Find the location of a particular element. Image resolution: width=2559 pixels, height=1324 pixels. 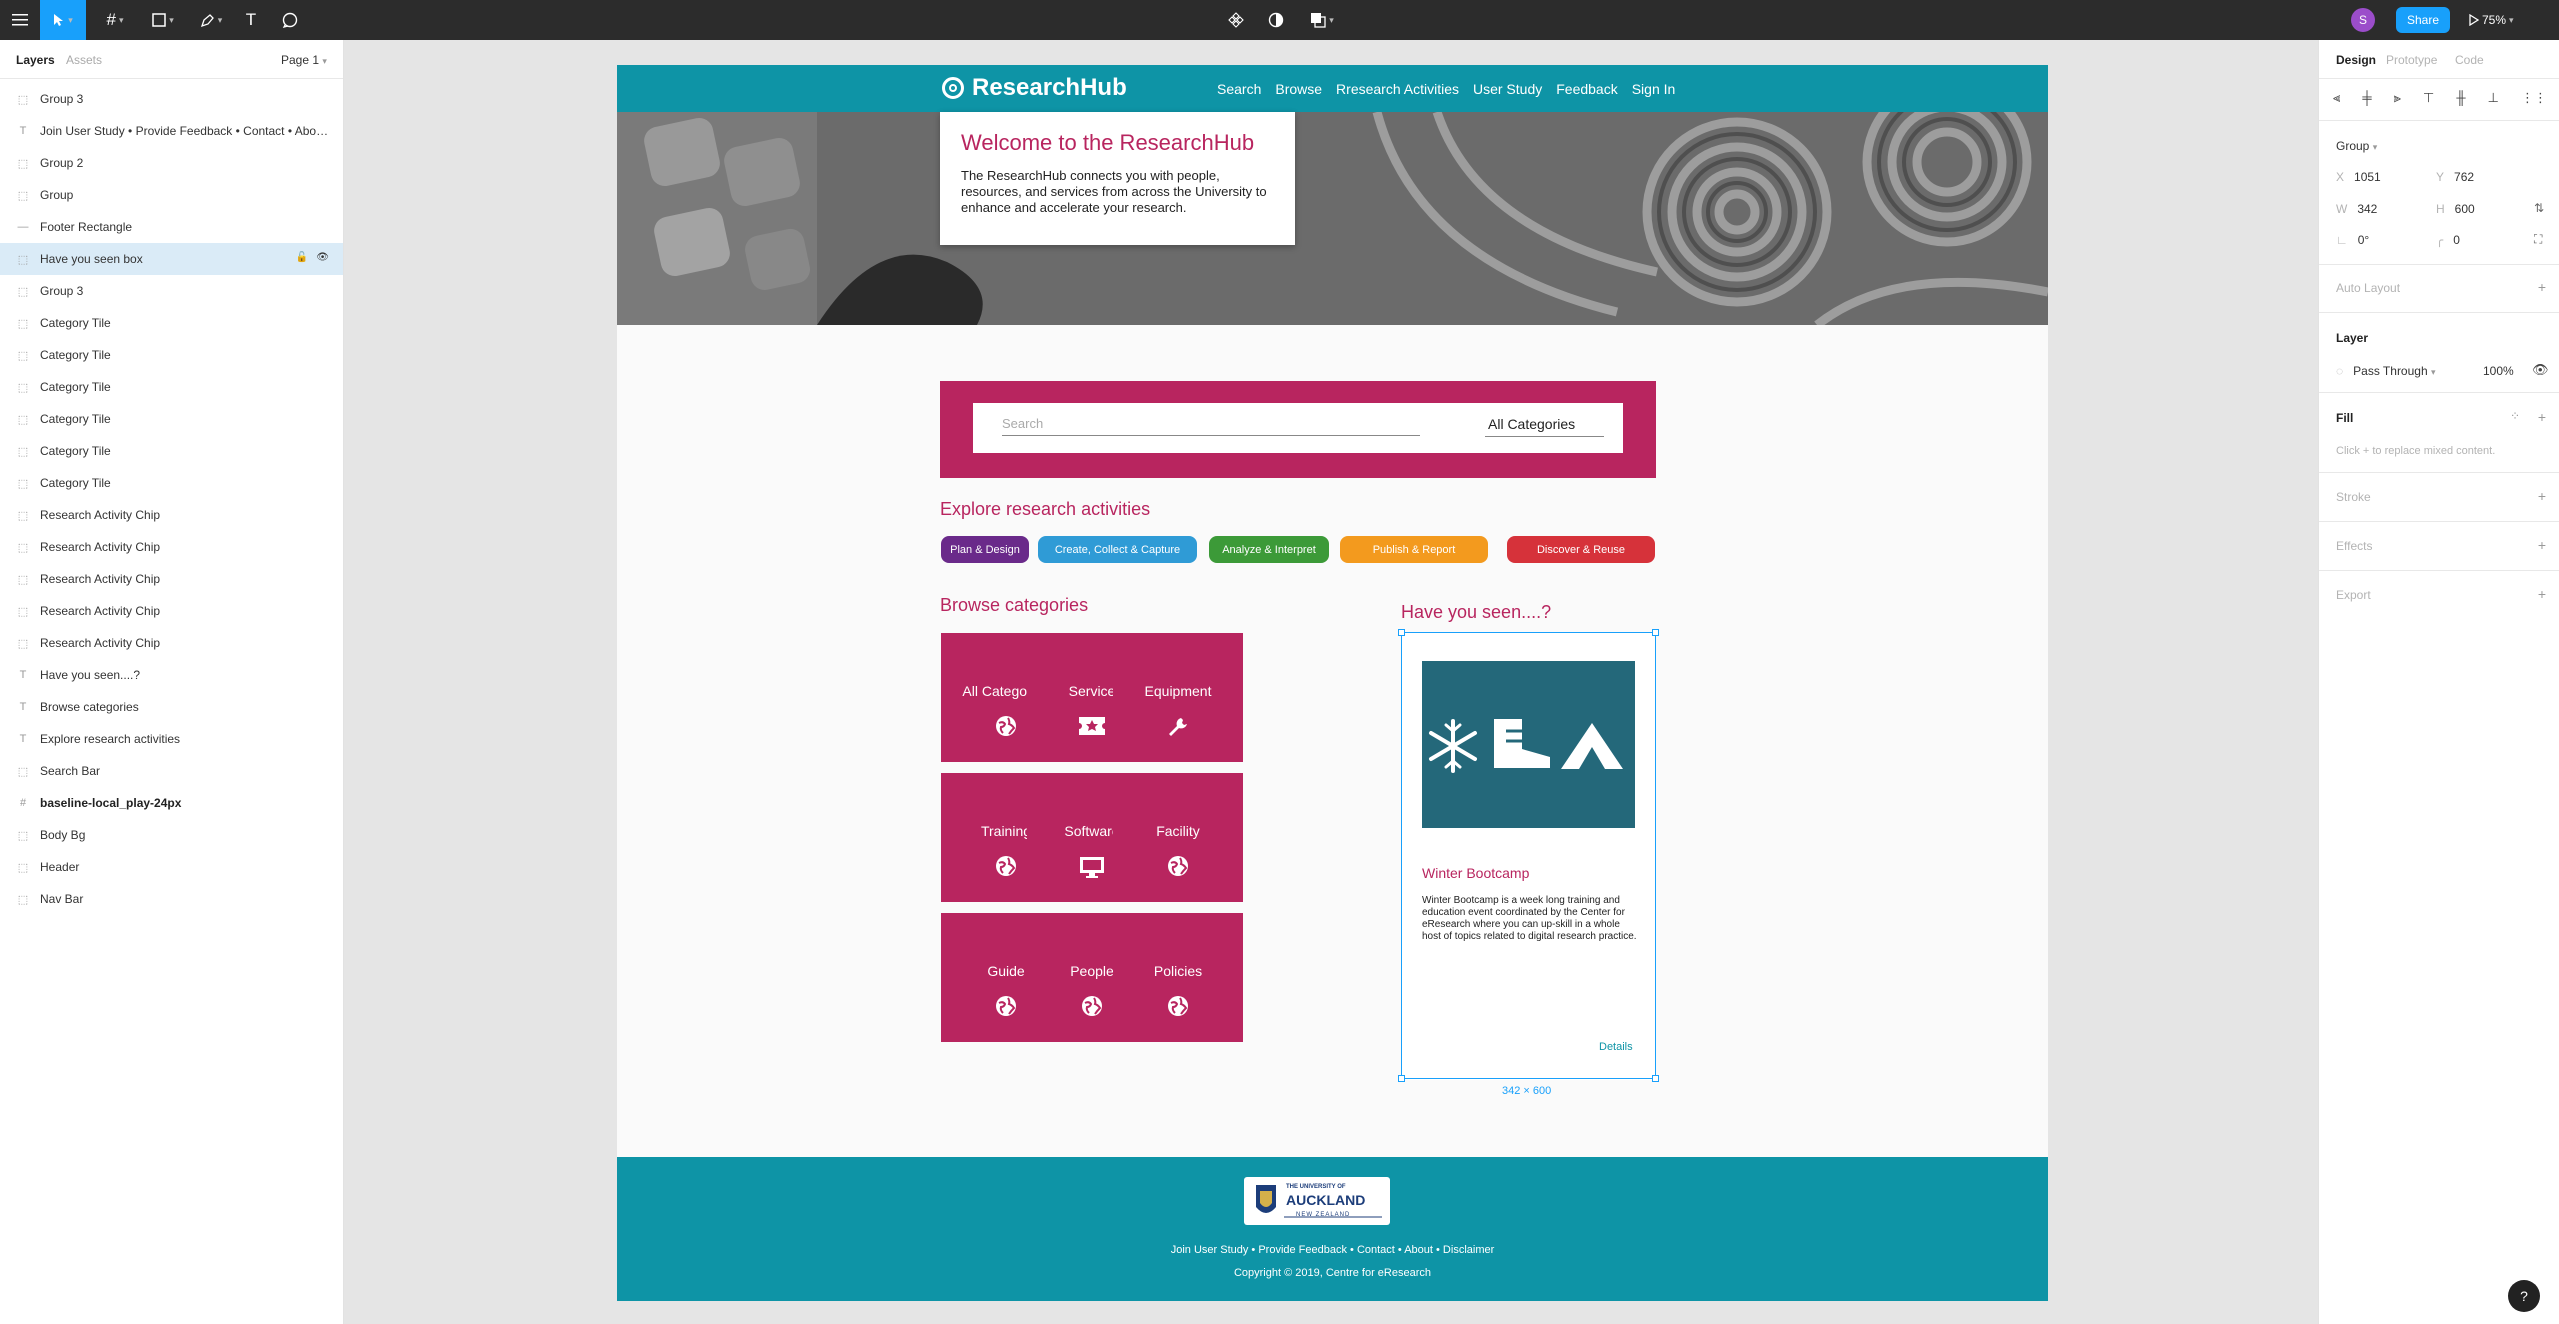

layer-row: T Browse categories is located at coordinates (171, 707).